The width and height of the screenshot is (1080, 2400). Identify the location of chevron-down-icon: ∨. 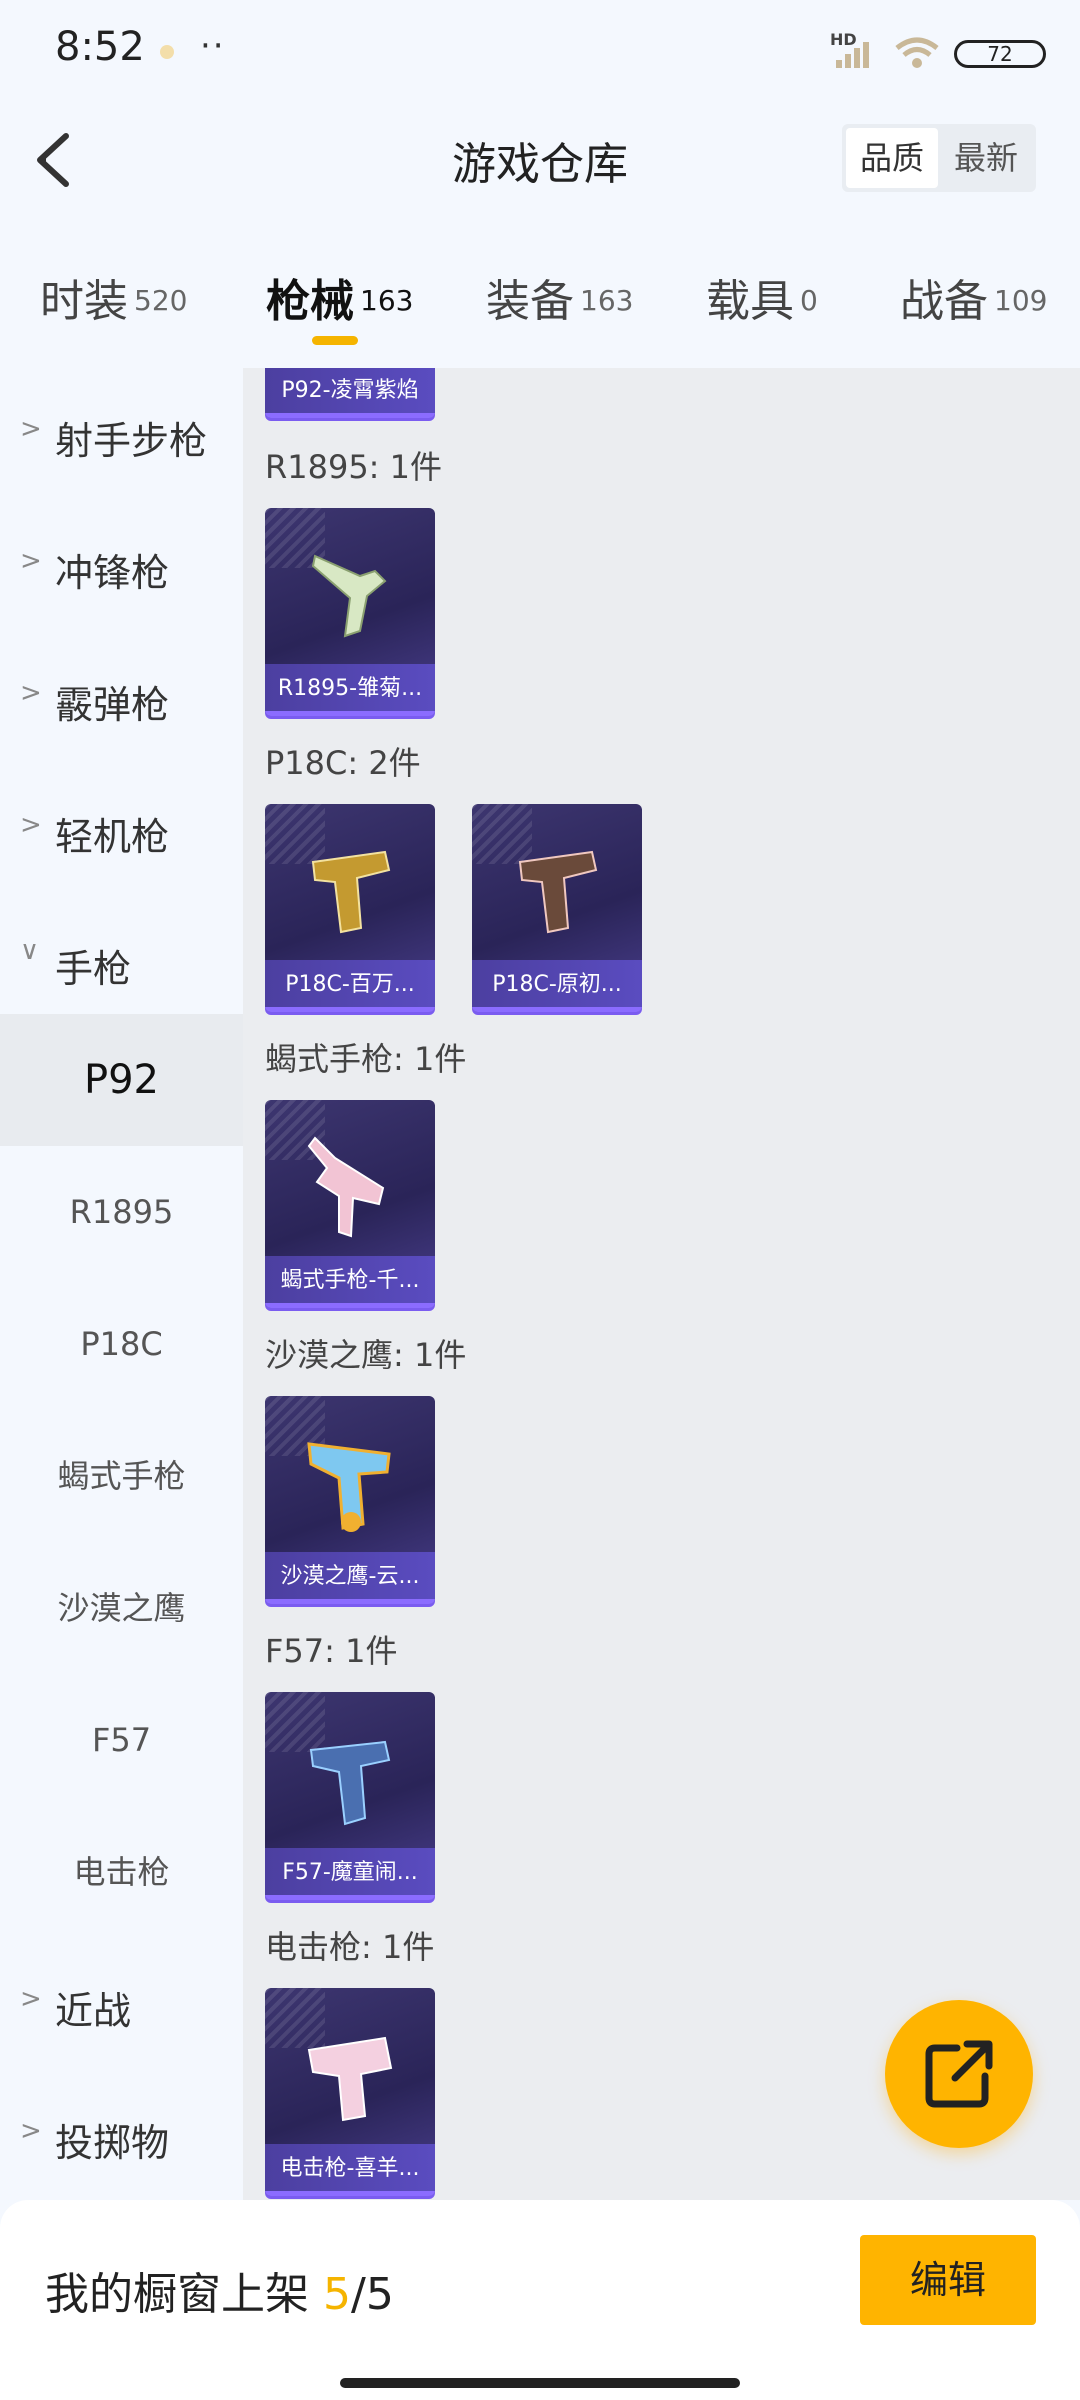
(30, 951).